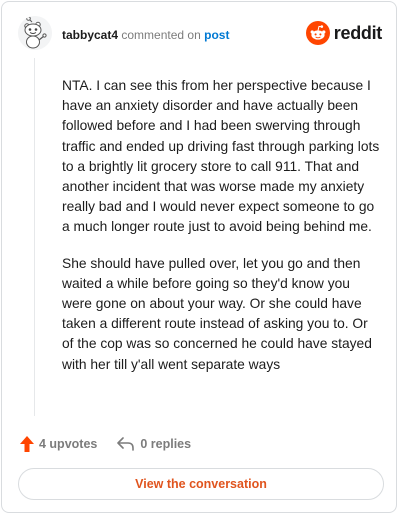  I want to click on reddit-brand: reddit, so click(344, 33).